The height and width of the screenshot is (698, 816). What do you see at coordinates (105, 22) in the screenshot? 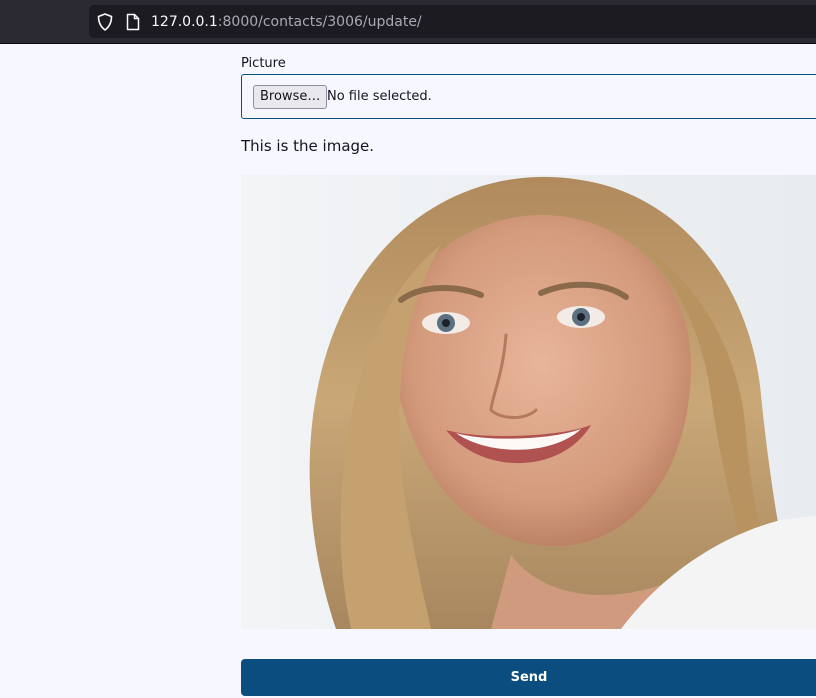
I see `shield-icon` at bounding box center [105, 22].